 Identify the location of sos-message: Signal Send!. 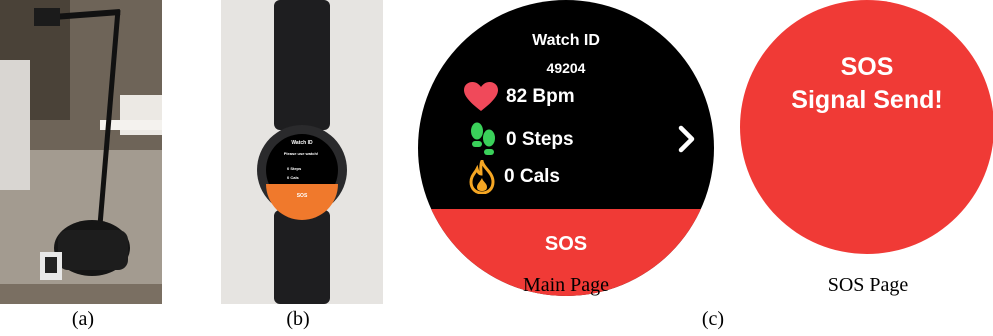
(867, 100).